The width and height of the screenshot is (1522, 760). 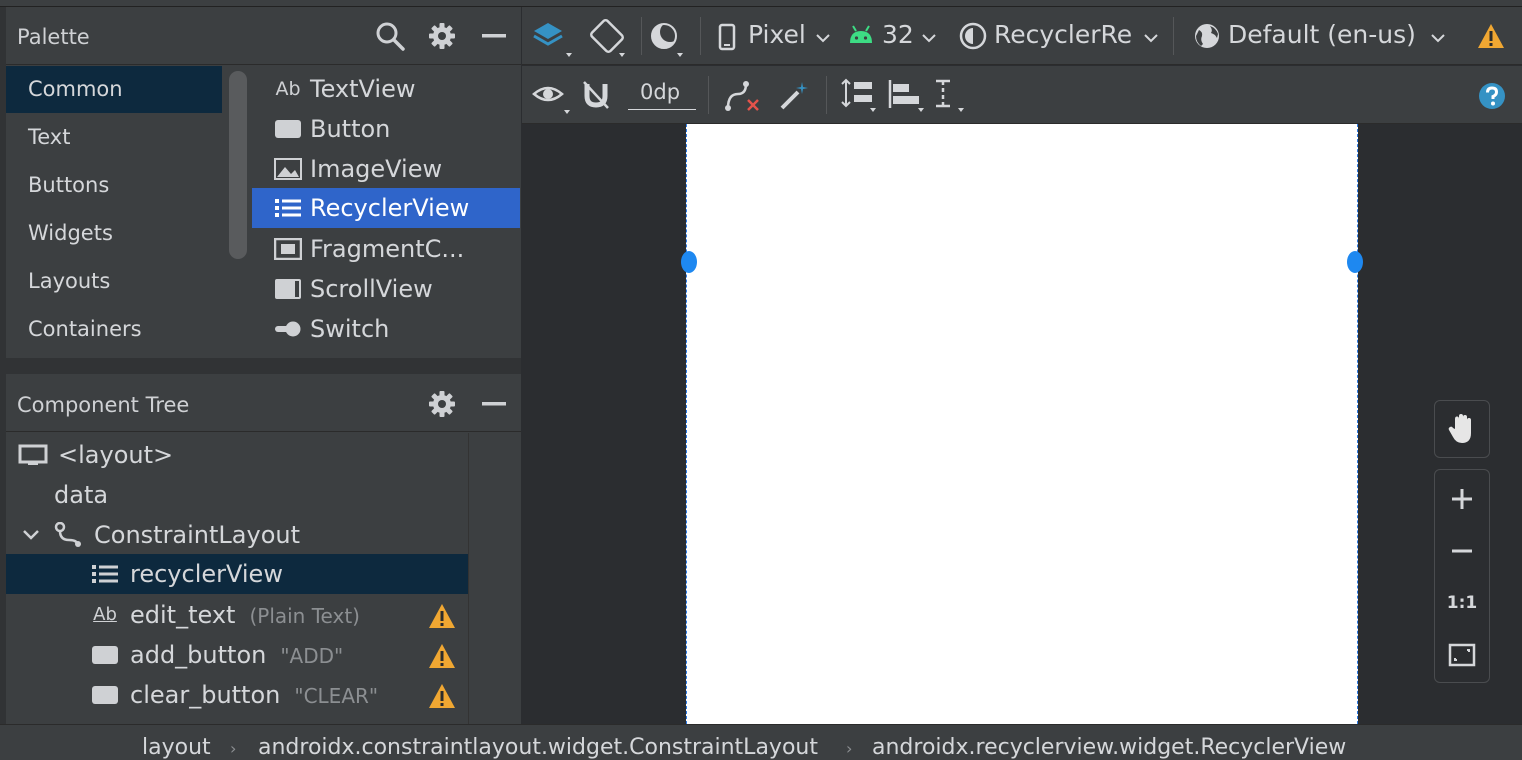 I want to click on zoom-controls: 1:1, so click(x=1462, y=576).